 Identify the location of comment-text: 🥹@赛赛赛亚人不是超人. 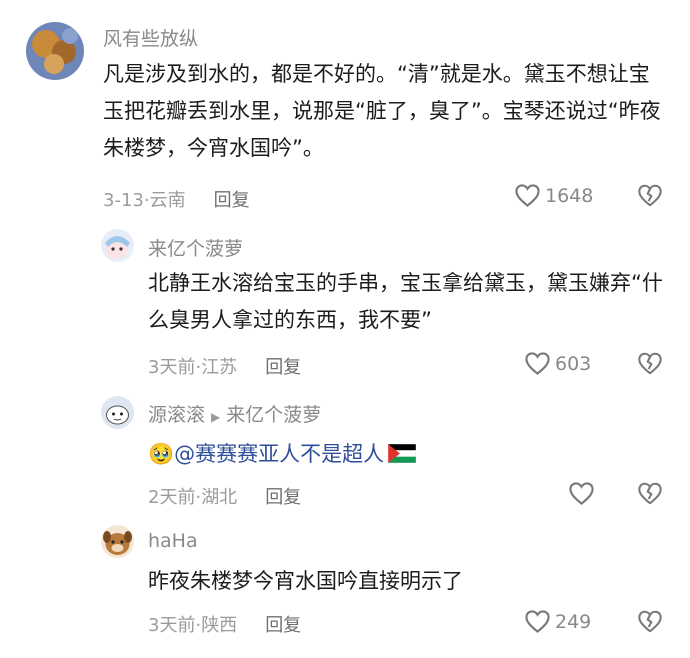
(410, 455).